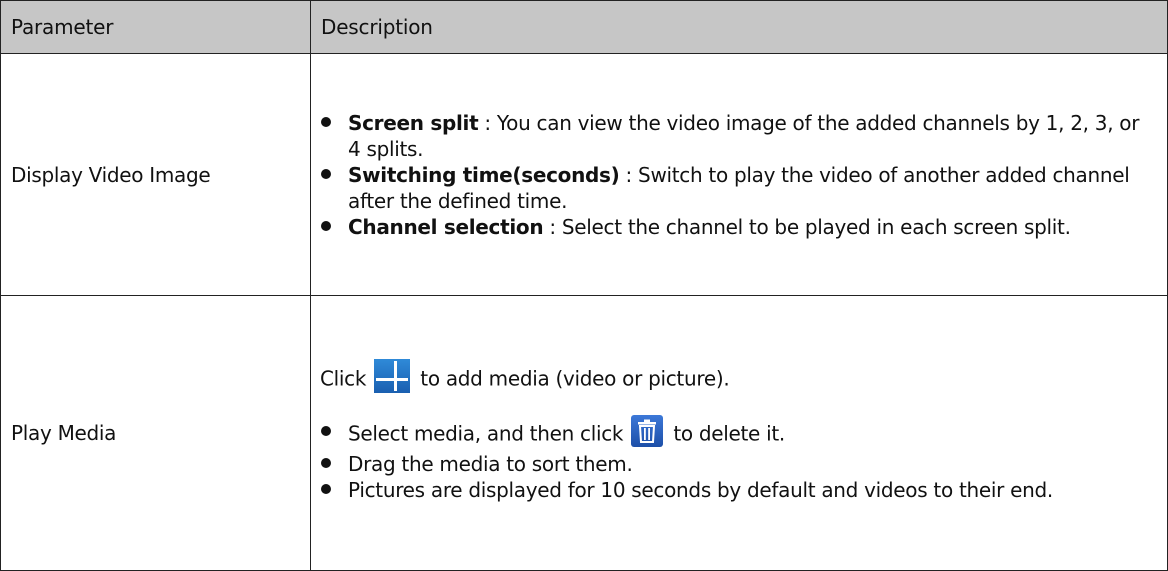 The height and width of the screenshot is (571, 1168). What do you see at coordinates (392, 376) in the screenshot?
I see `plus-icon` at bounding box center [392, 376].